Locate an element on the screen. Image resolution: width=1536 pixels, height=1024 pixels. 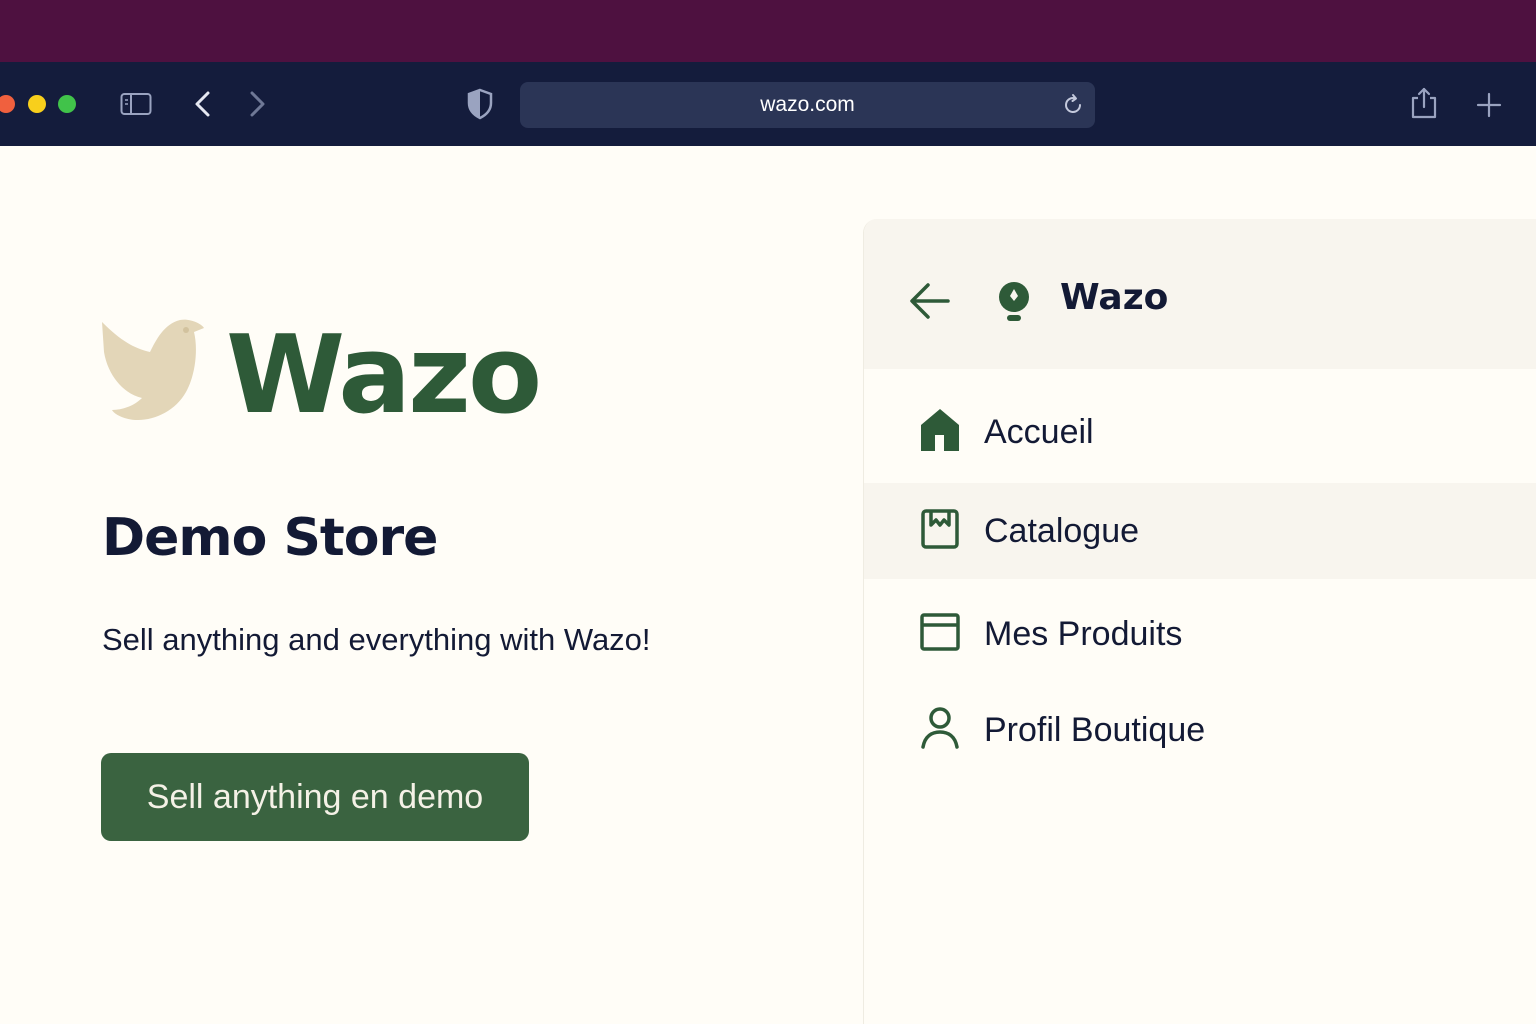
address-bar: wazo.com is located at coordinates (807, 105).